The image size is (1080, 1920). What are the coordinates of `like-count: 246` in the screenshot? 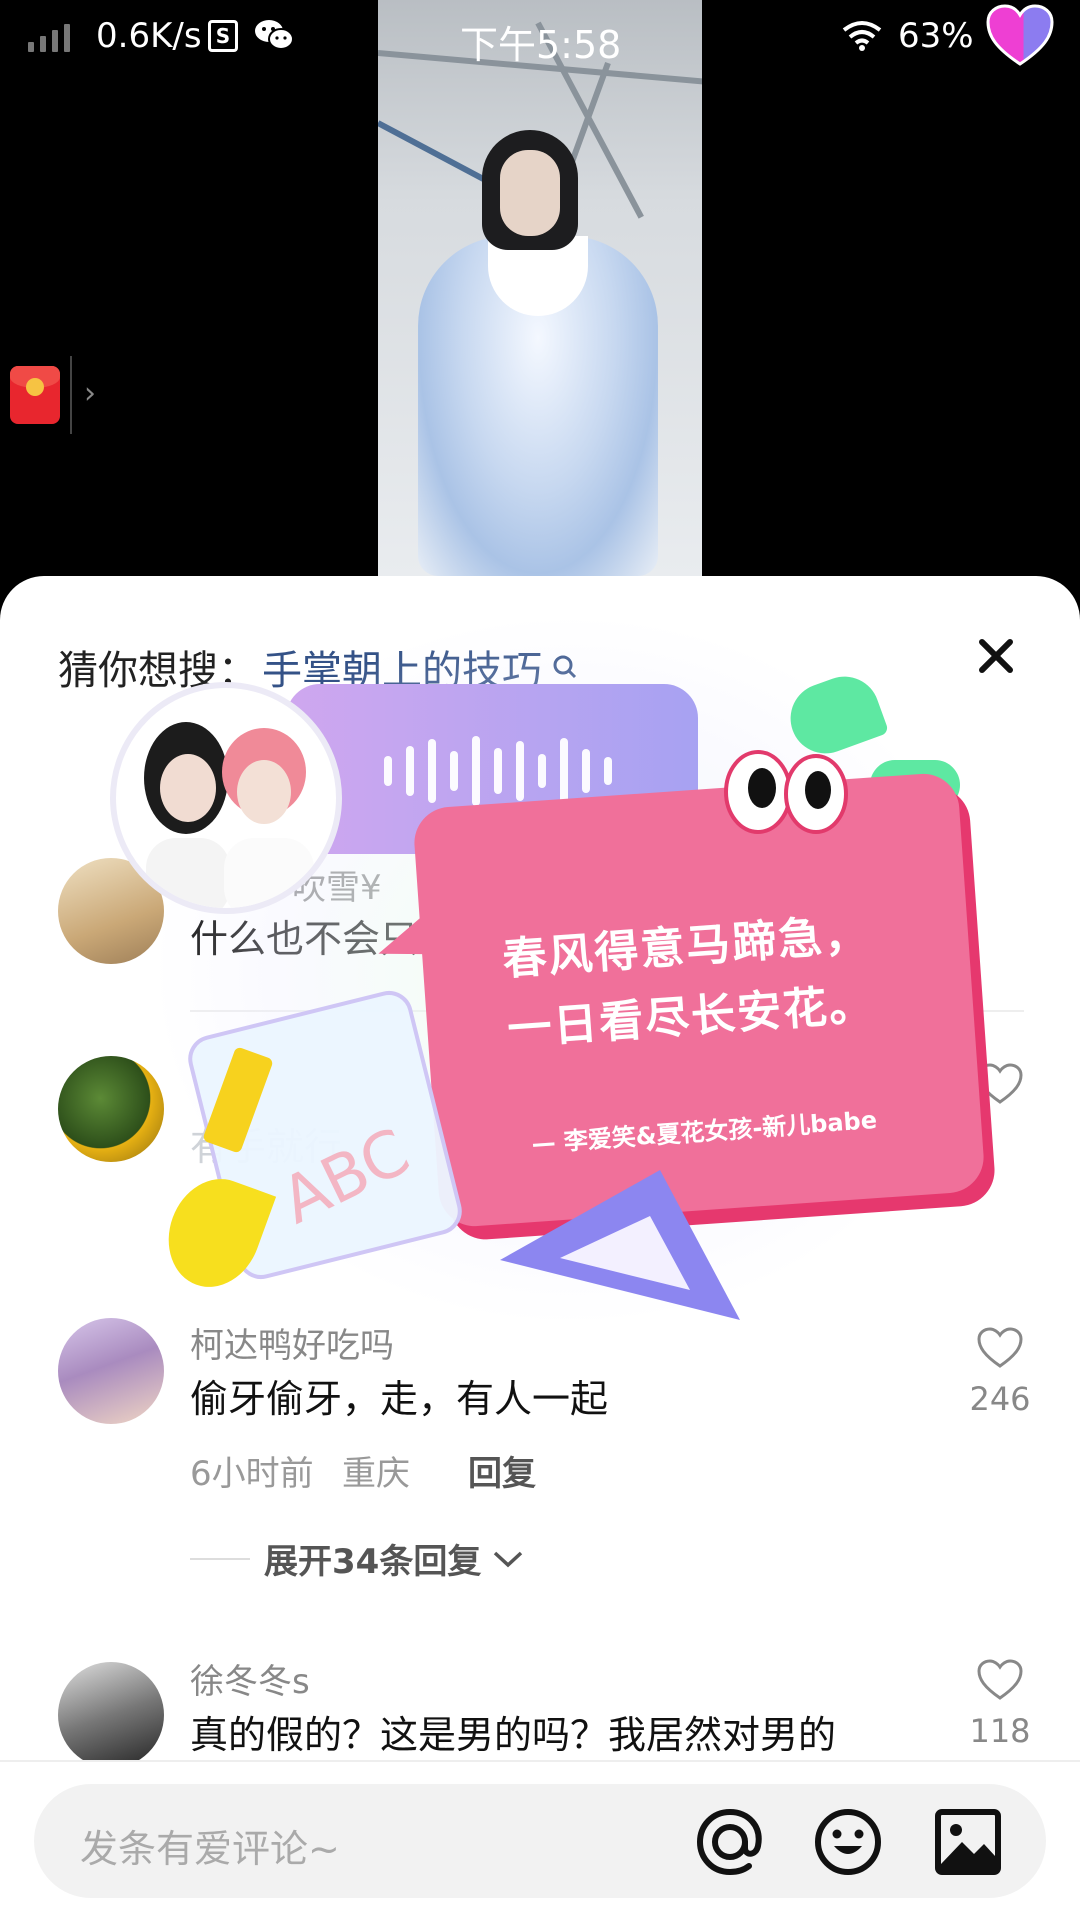 It's located at (1000, 1399).